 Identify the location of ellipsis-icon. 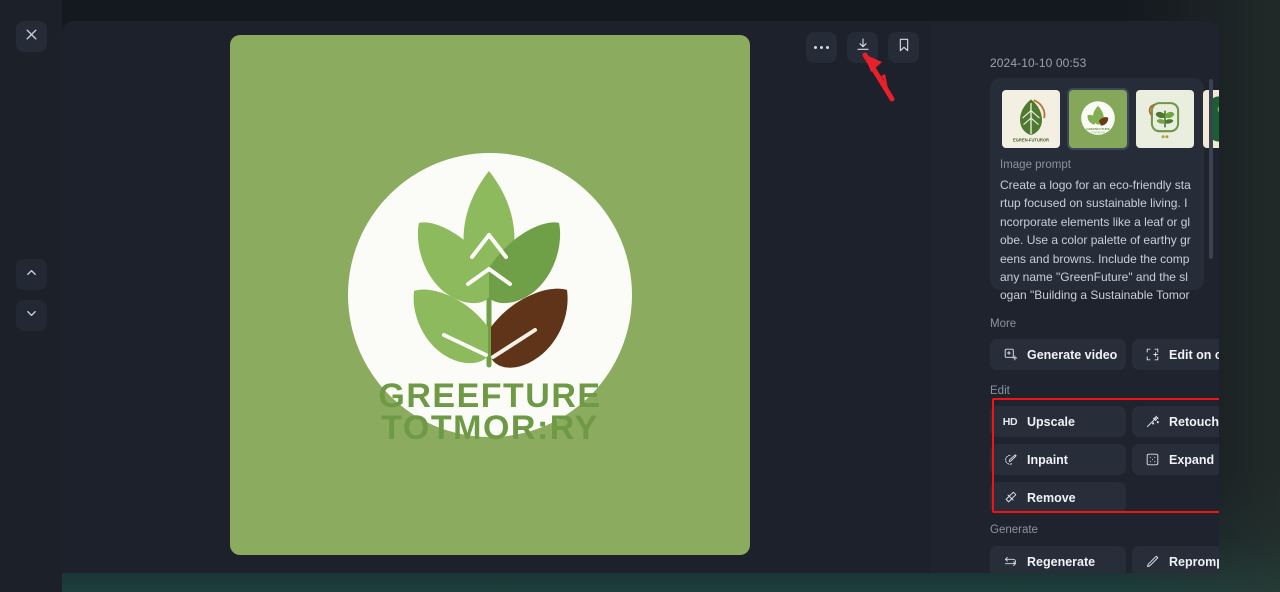
(821, 47).